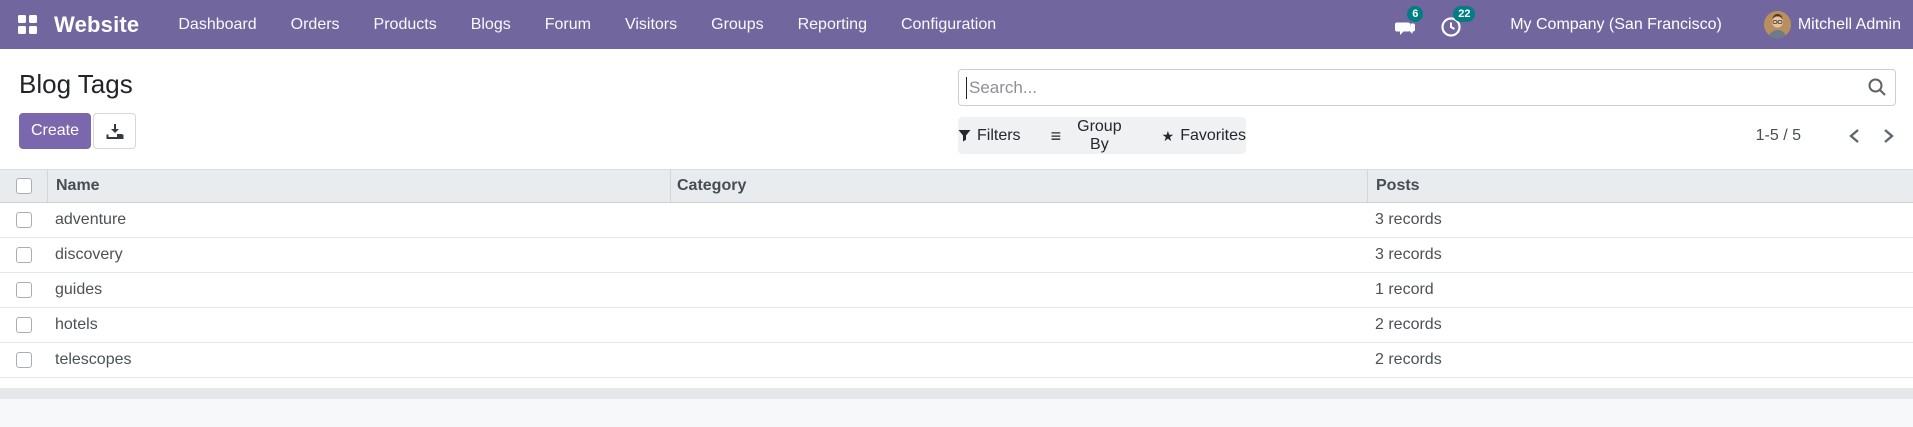 The height and width of the screenshot is (427, 1913). I want to click on menu-item-dashboard: Dashboard, so click(217, 24).